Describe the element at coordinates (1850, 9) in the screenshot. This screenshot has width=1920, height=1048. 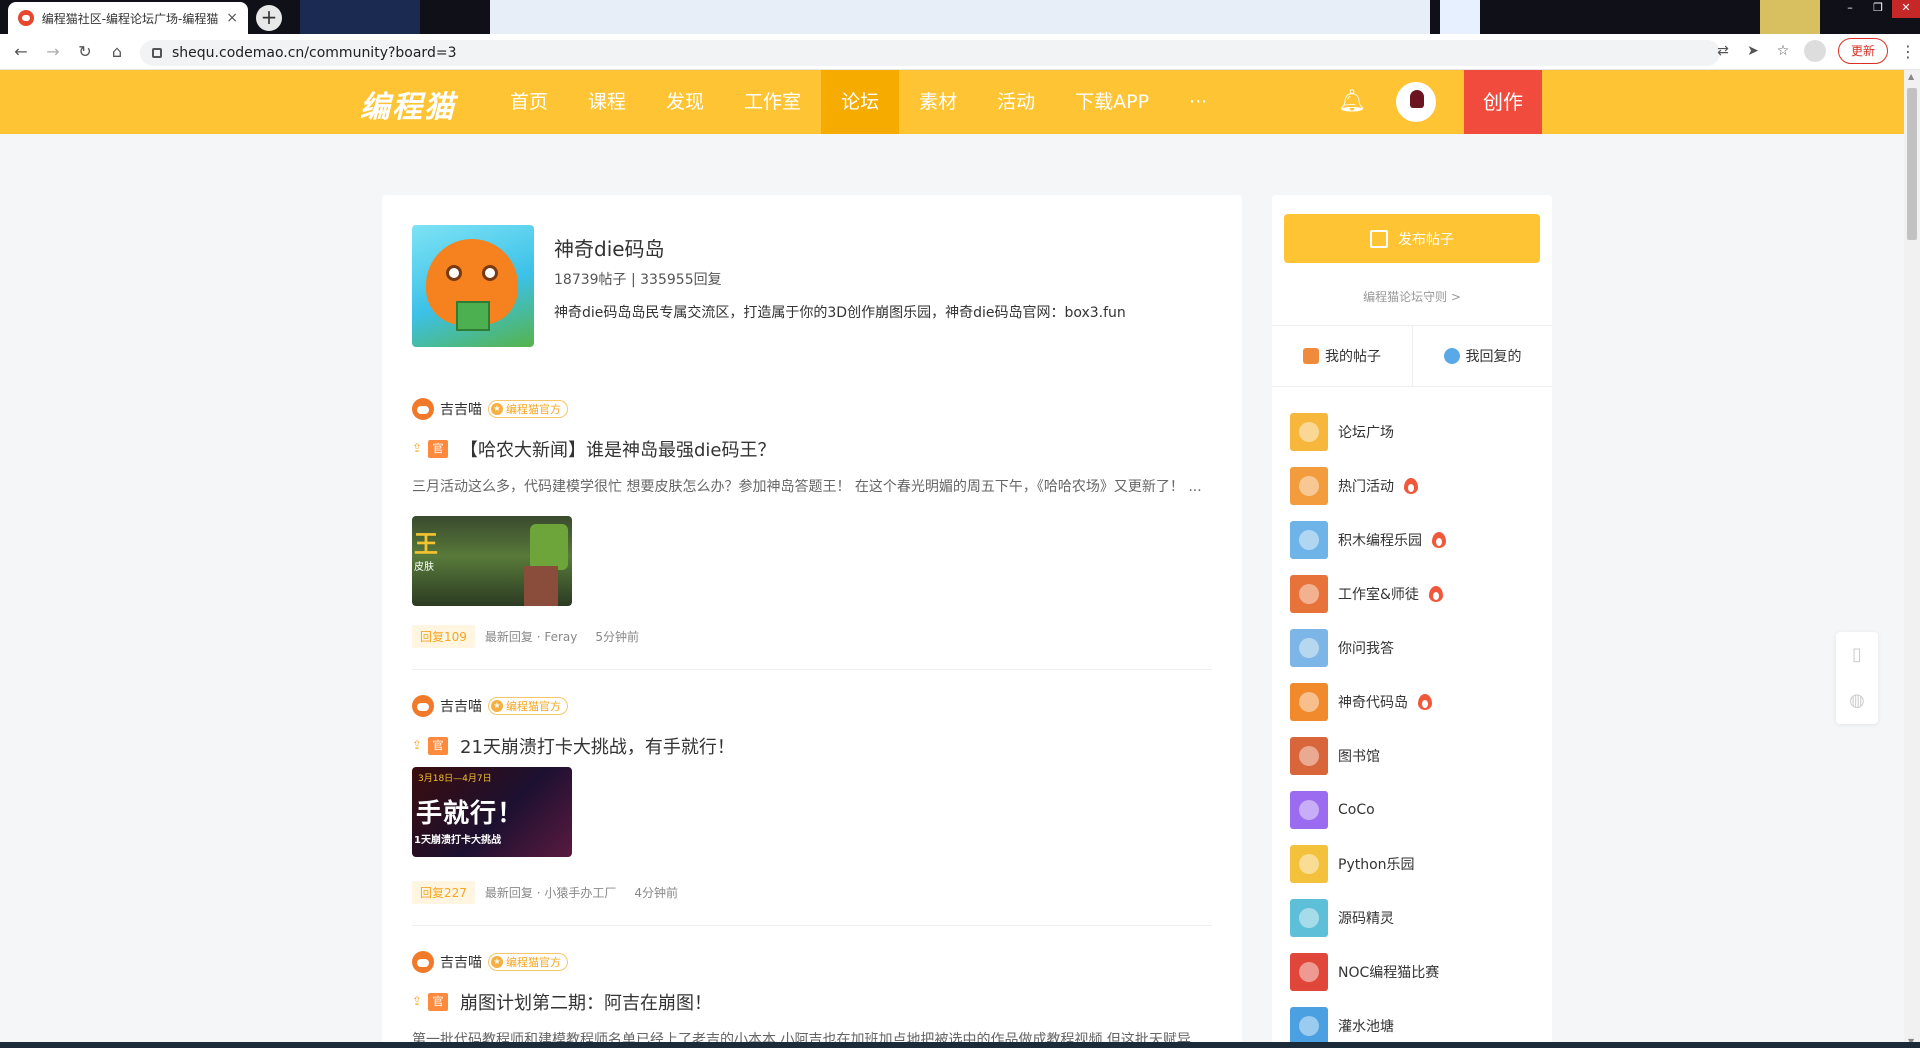
I see `minimize-button: –` at that location.